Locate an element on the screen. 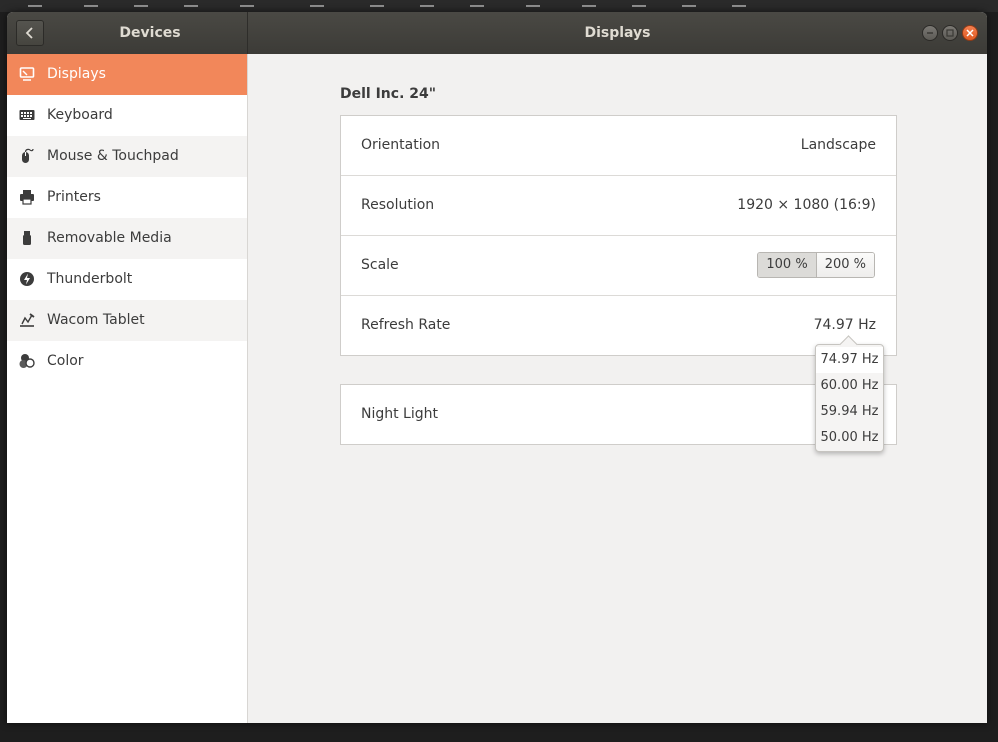 This screenshot has width=998, height=742. desktop-toolbar-strip is located at coordinates (499, 6).